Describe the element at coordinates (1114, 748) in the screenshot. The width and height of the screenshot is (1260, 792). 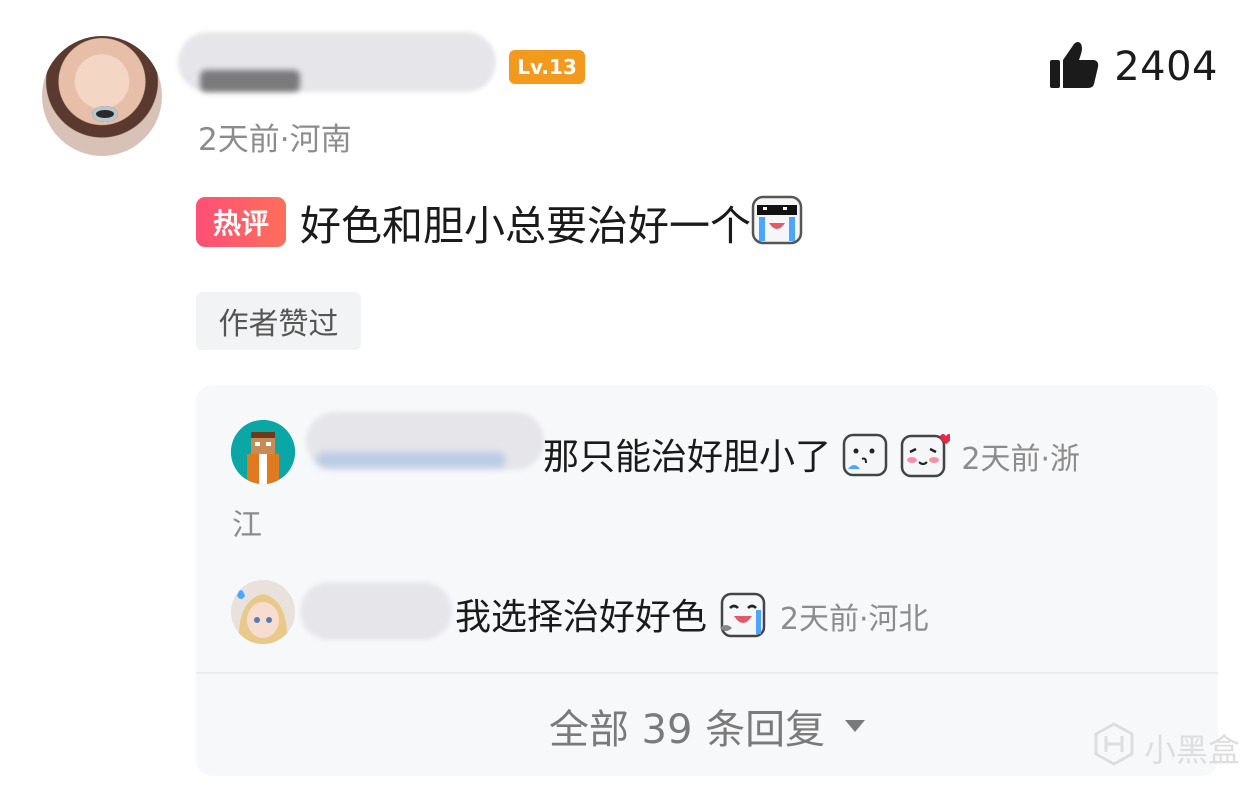
I see `heybox-logo-icon` at that location.